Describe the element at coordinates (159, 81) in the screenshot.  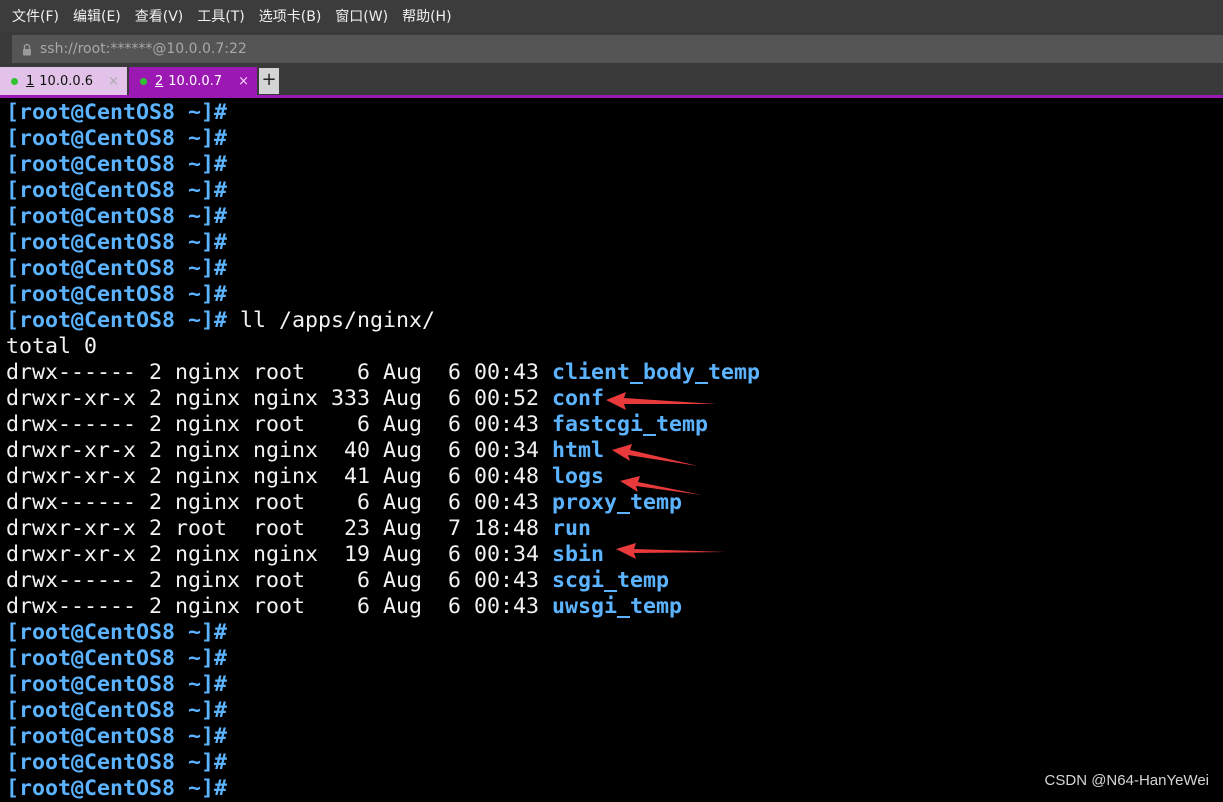
I see `tab-number: 2` at that location.